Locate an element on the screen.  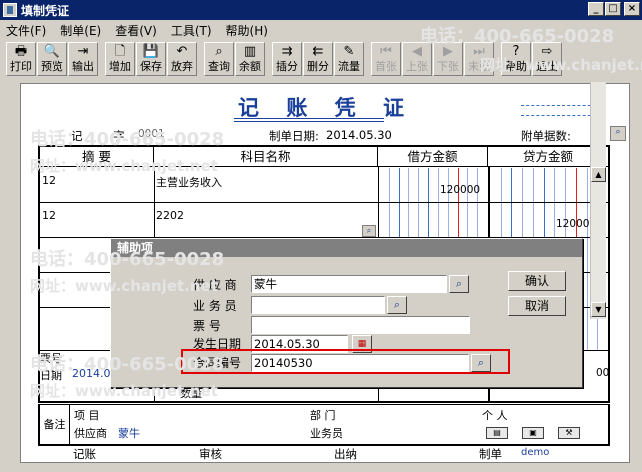
date-label-left: 日期 is located at coordinates (51, 375).